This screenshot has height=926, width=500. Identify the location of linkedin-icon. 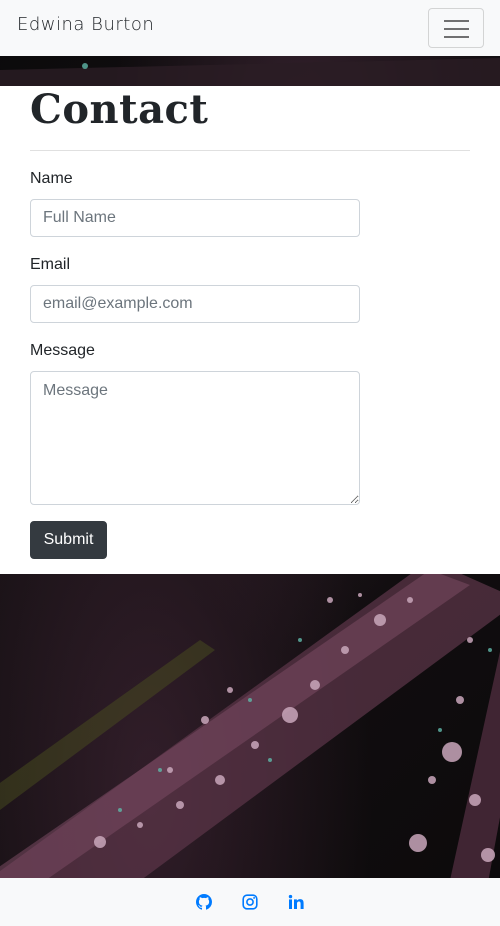
(296, 901).